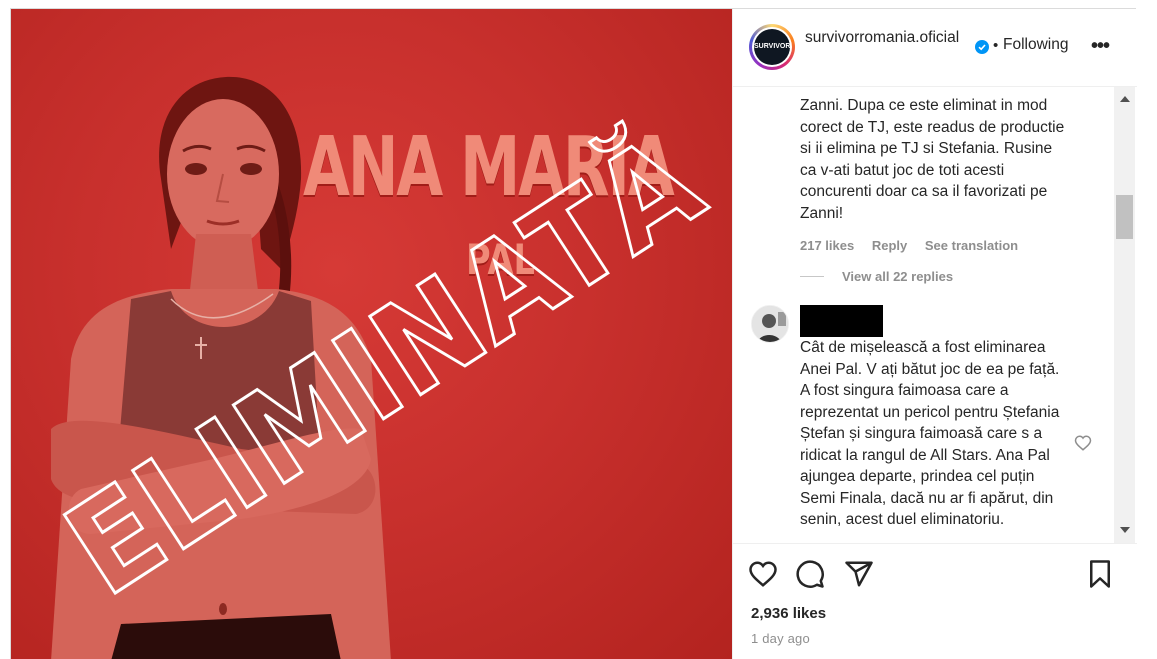  I want to click on comment-icon, so click(810, 574).